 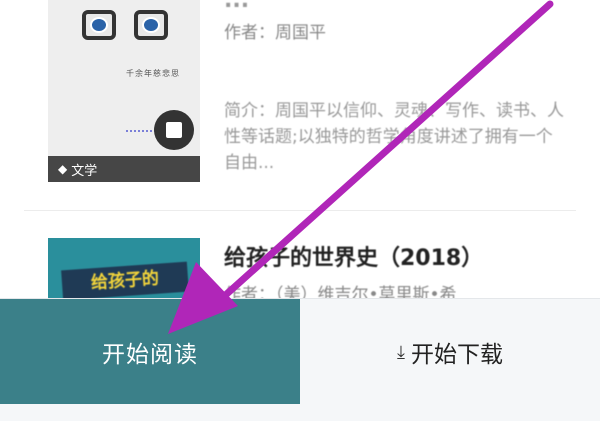 What do you see at coordinates (456, 355) in the screenshot?
I see `download-label: 开始下载` at bounding box center [456, 355].